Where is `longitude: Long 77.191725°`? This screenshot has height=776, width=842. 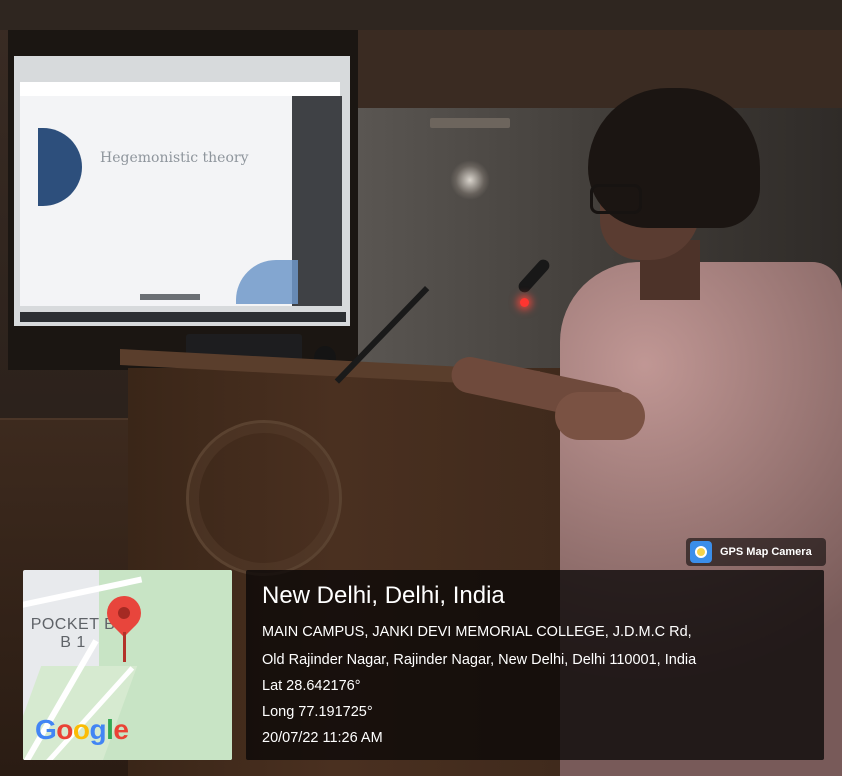 longitude: Long 77.191725° is located at coordinates (317, 712).